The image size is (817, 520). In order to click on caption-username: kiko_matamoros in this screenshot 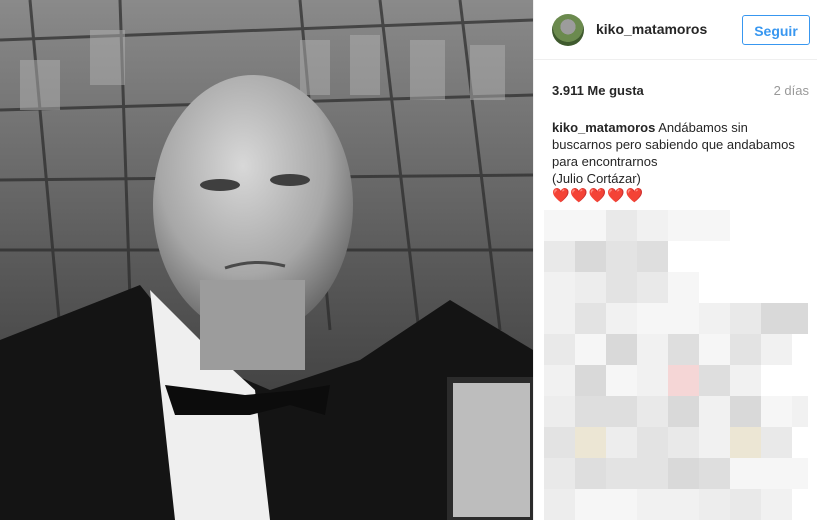, I will do `click(603, 127)`.